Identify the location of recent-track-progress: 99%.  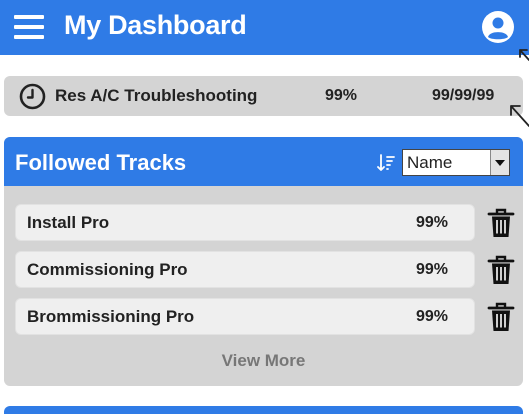
(341, 95).